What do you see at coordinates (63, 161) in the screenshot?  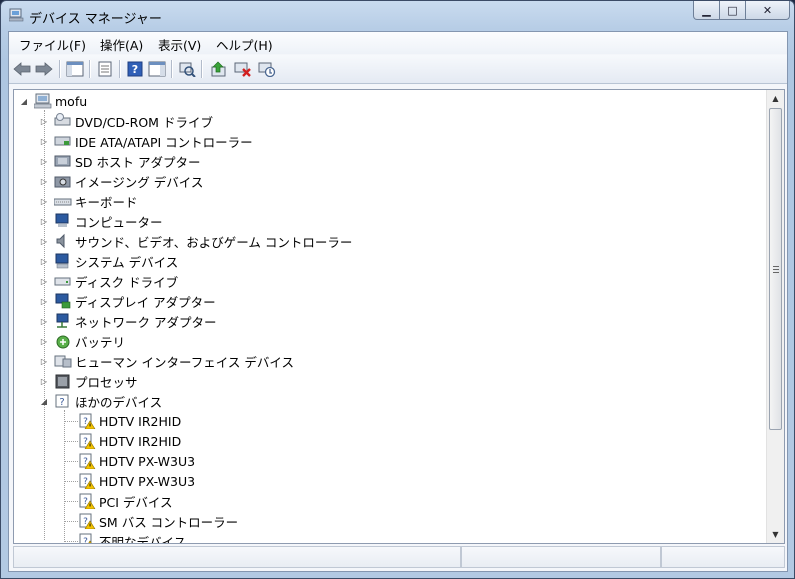 I see `sd-host-icon` at bounding box center [63, 161].